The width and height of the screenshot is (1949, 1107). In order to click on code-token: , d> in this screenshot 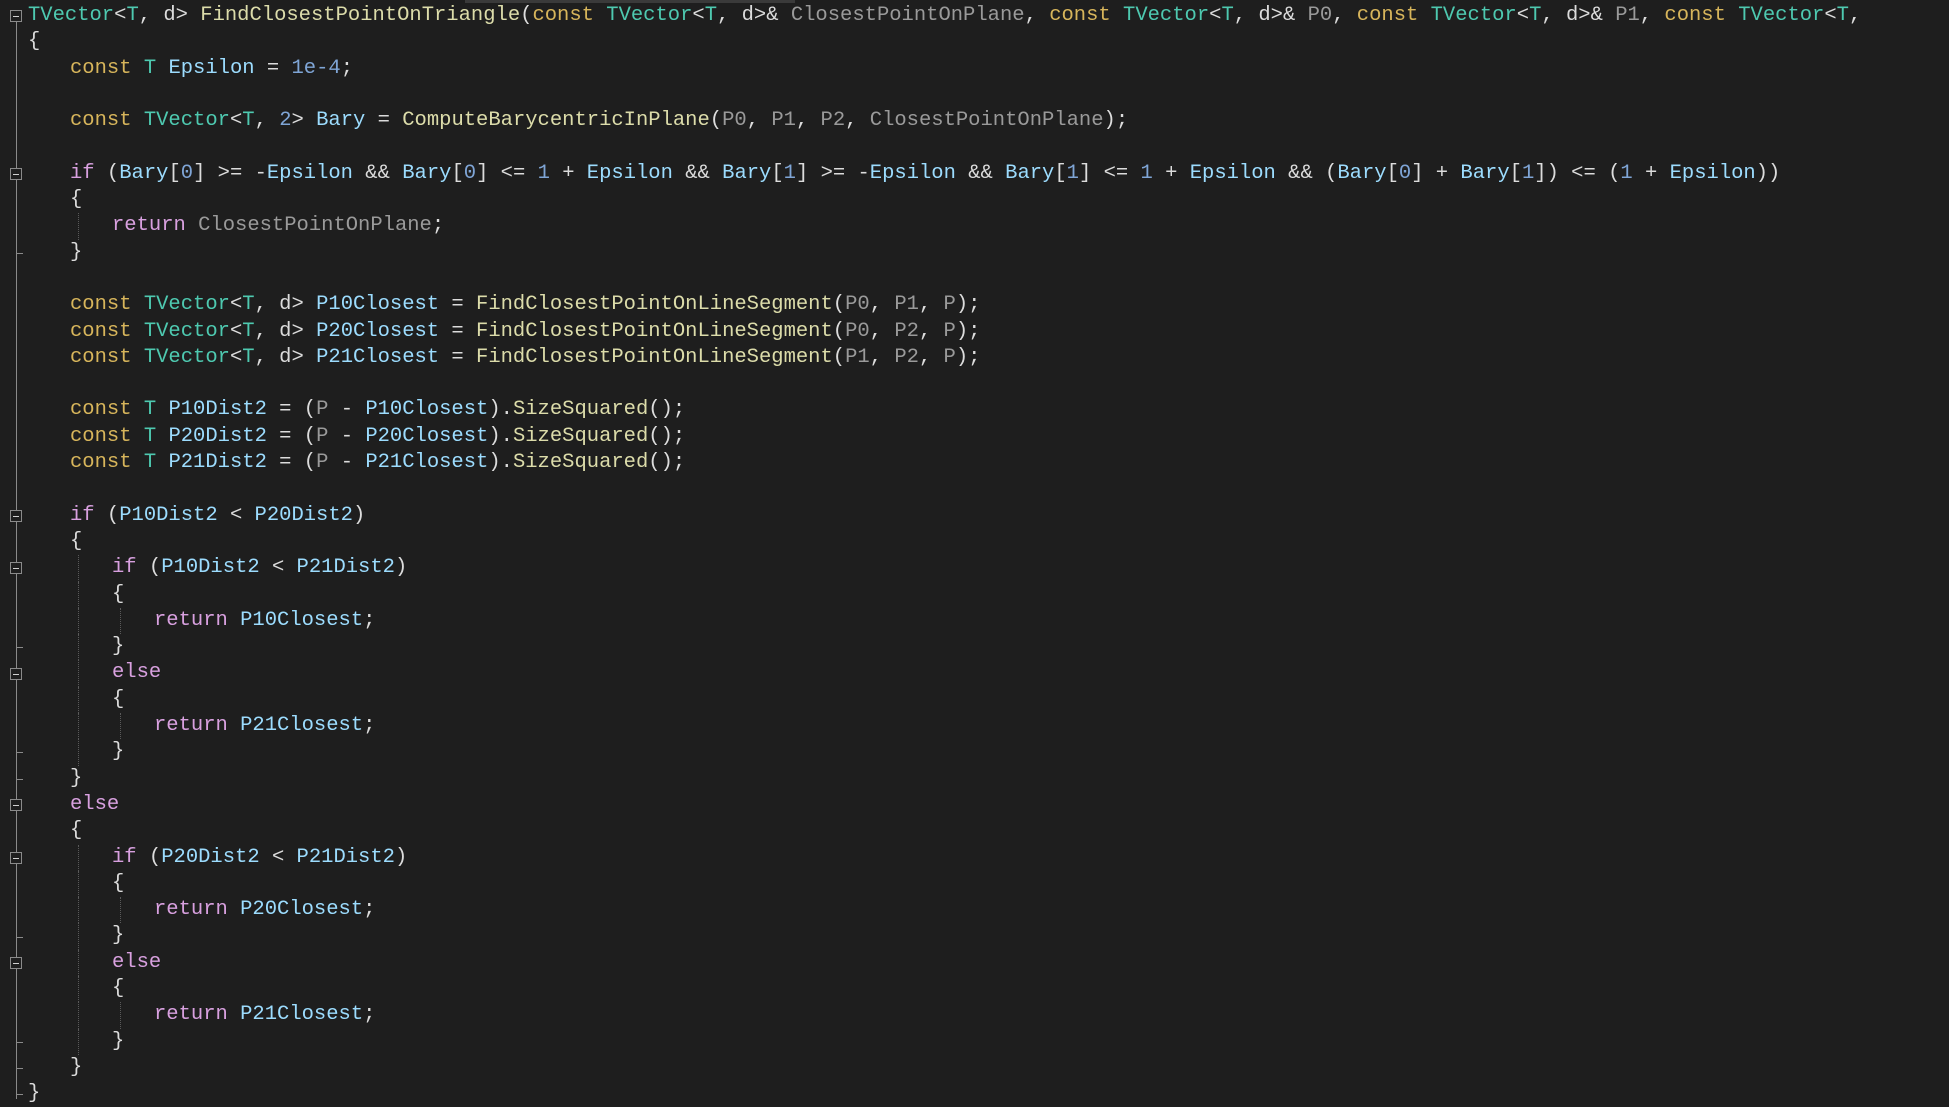, I will do `click(285, 305)`.